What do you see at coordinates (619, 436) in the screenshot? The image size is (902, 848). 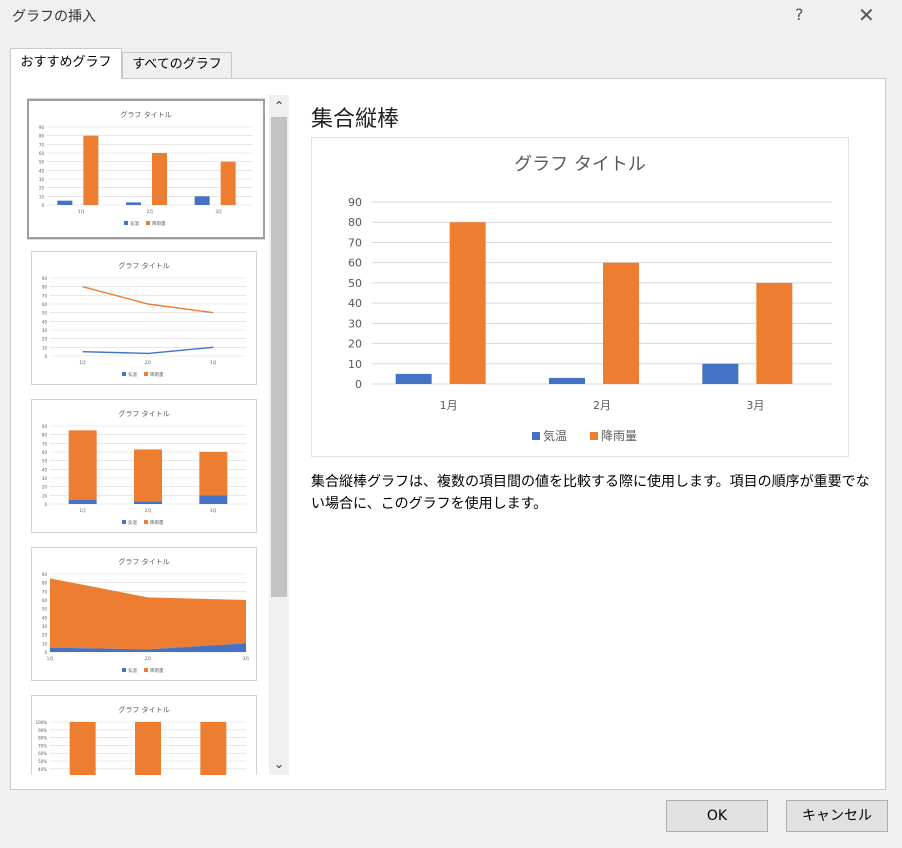 I see `legend-label: 降雨量` at bounding box center [619, 436].